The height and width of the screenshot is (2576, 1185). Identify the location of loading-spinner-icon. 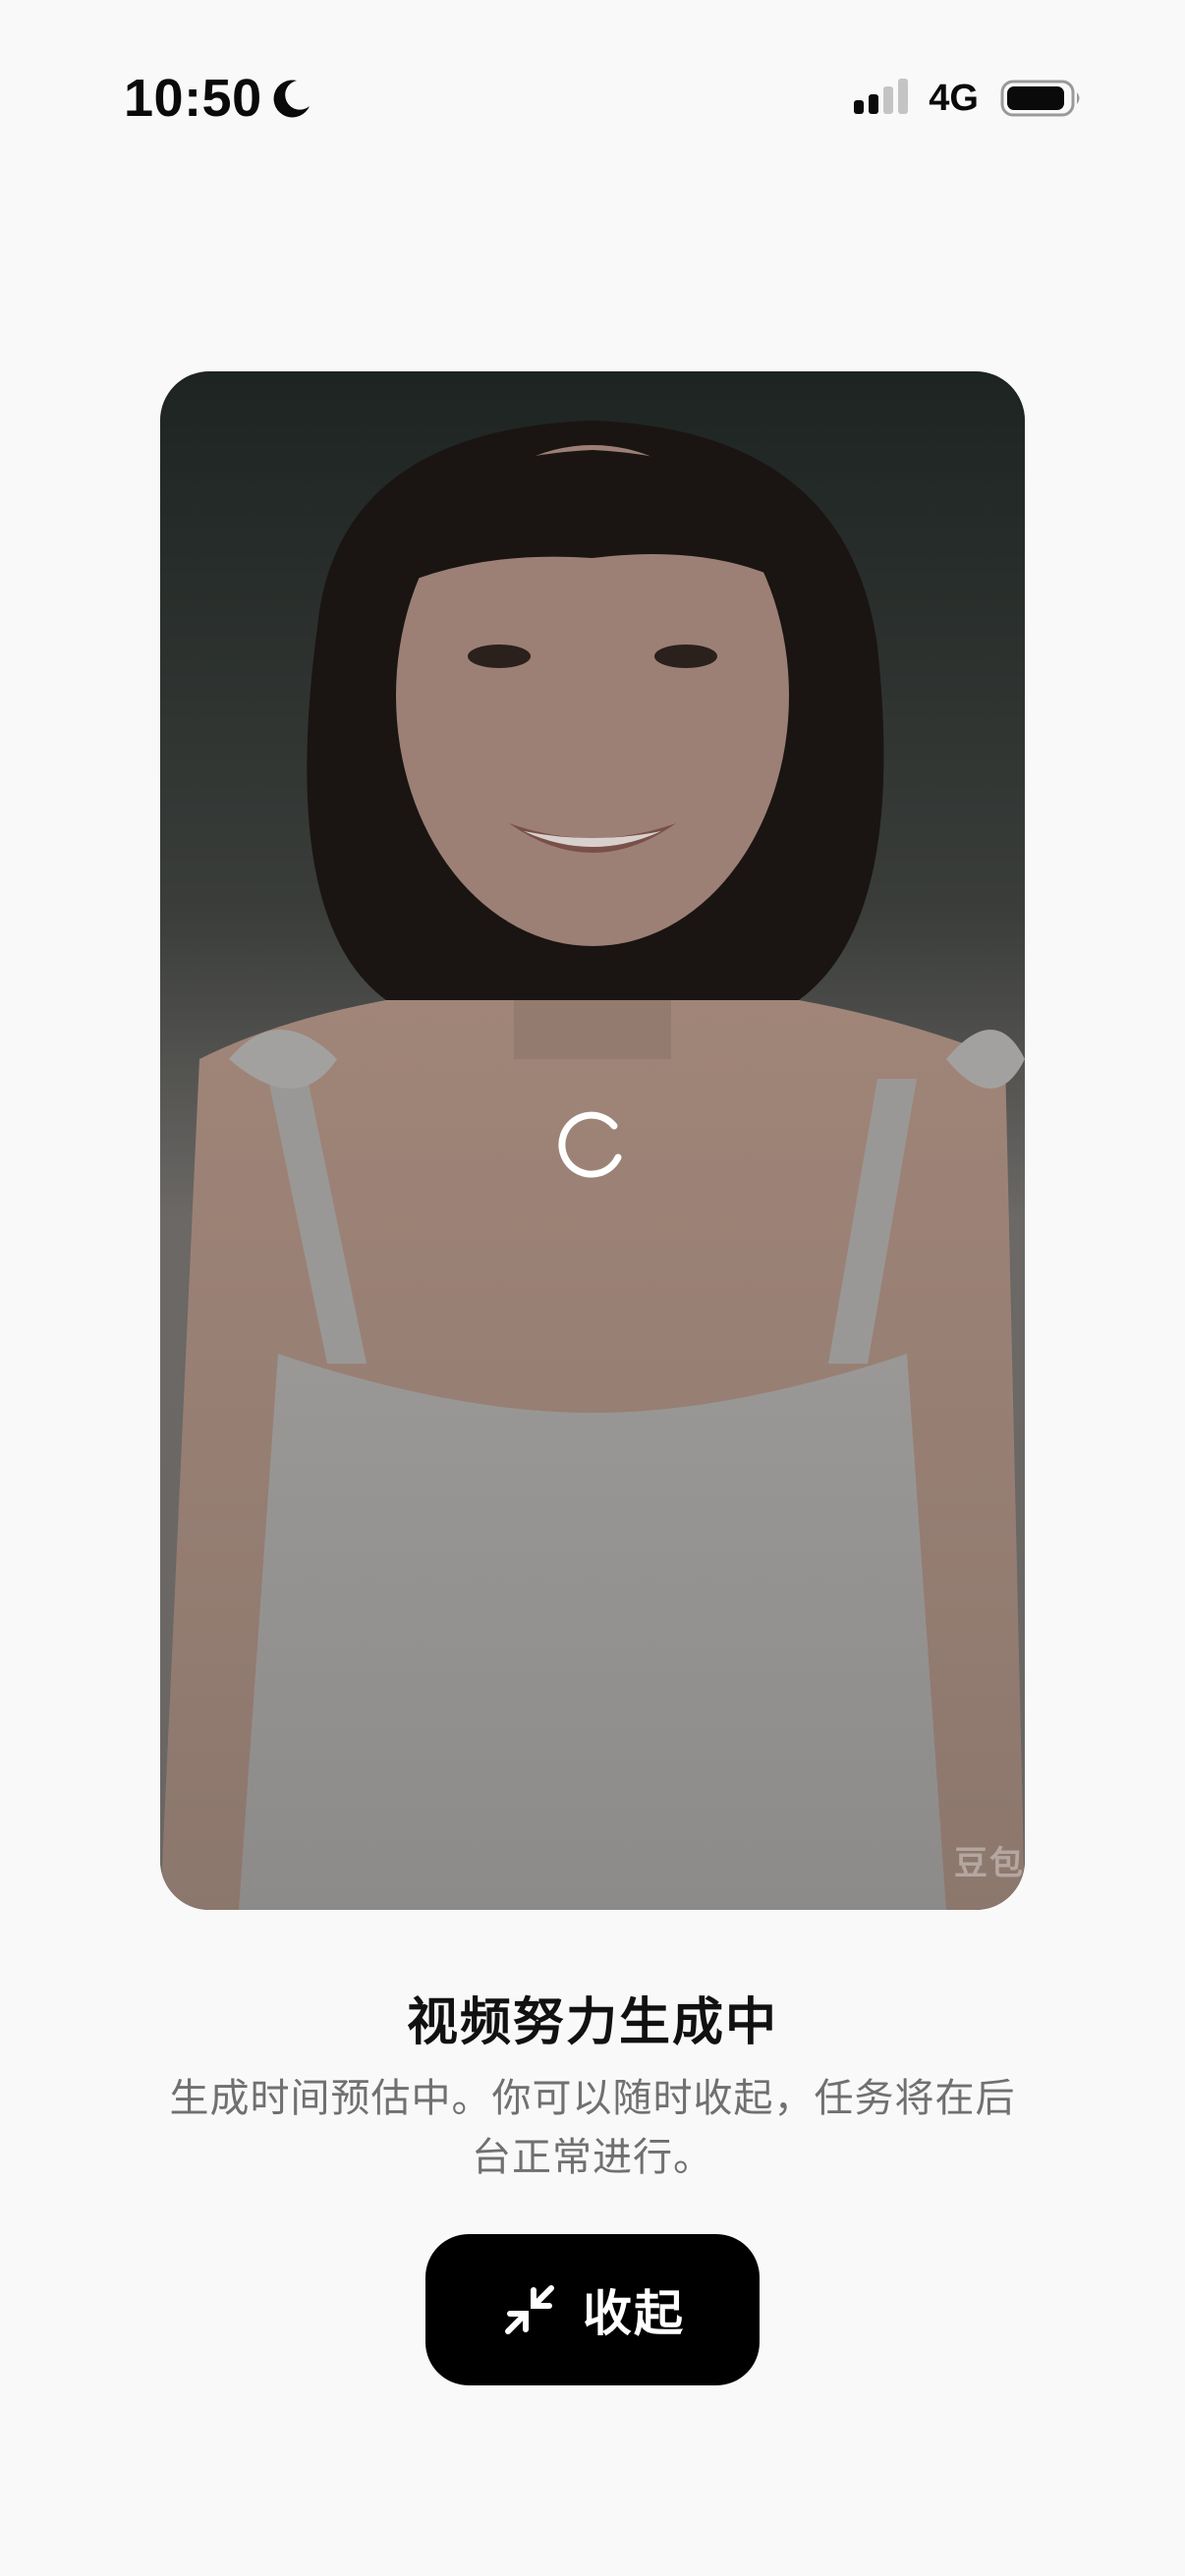
(592, 1143).